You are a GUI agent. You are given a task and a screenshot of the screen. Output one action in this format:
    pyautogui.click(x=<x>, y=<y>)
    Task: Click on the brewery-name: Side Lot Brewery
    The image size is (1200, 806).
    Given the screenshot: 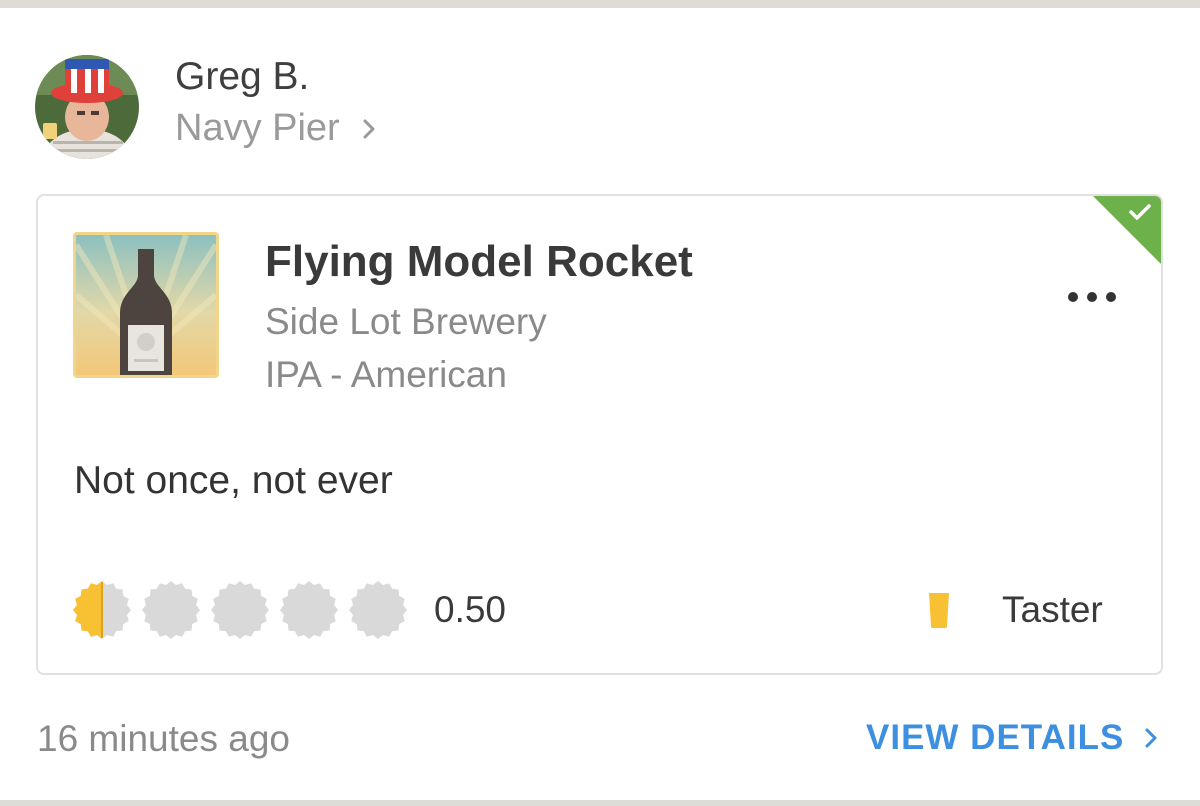 What is the action you would take?
    pyautogui.click(x=406, y=322)
    